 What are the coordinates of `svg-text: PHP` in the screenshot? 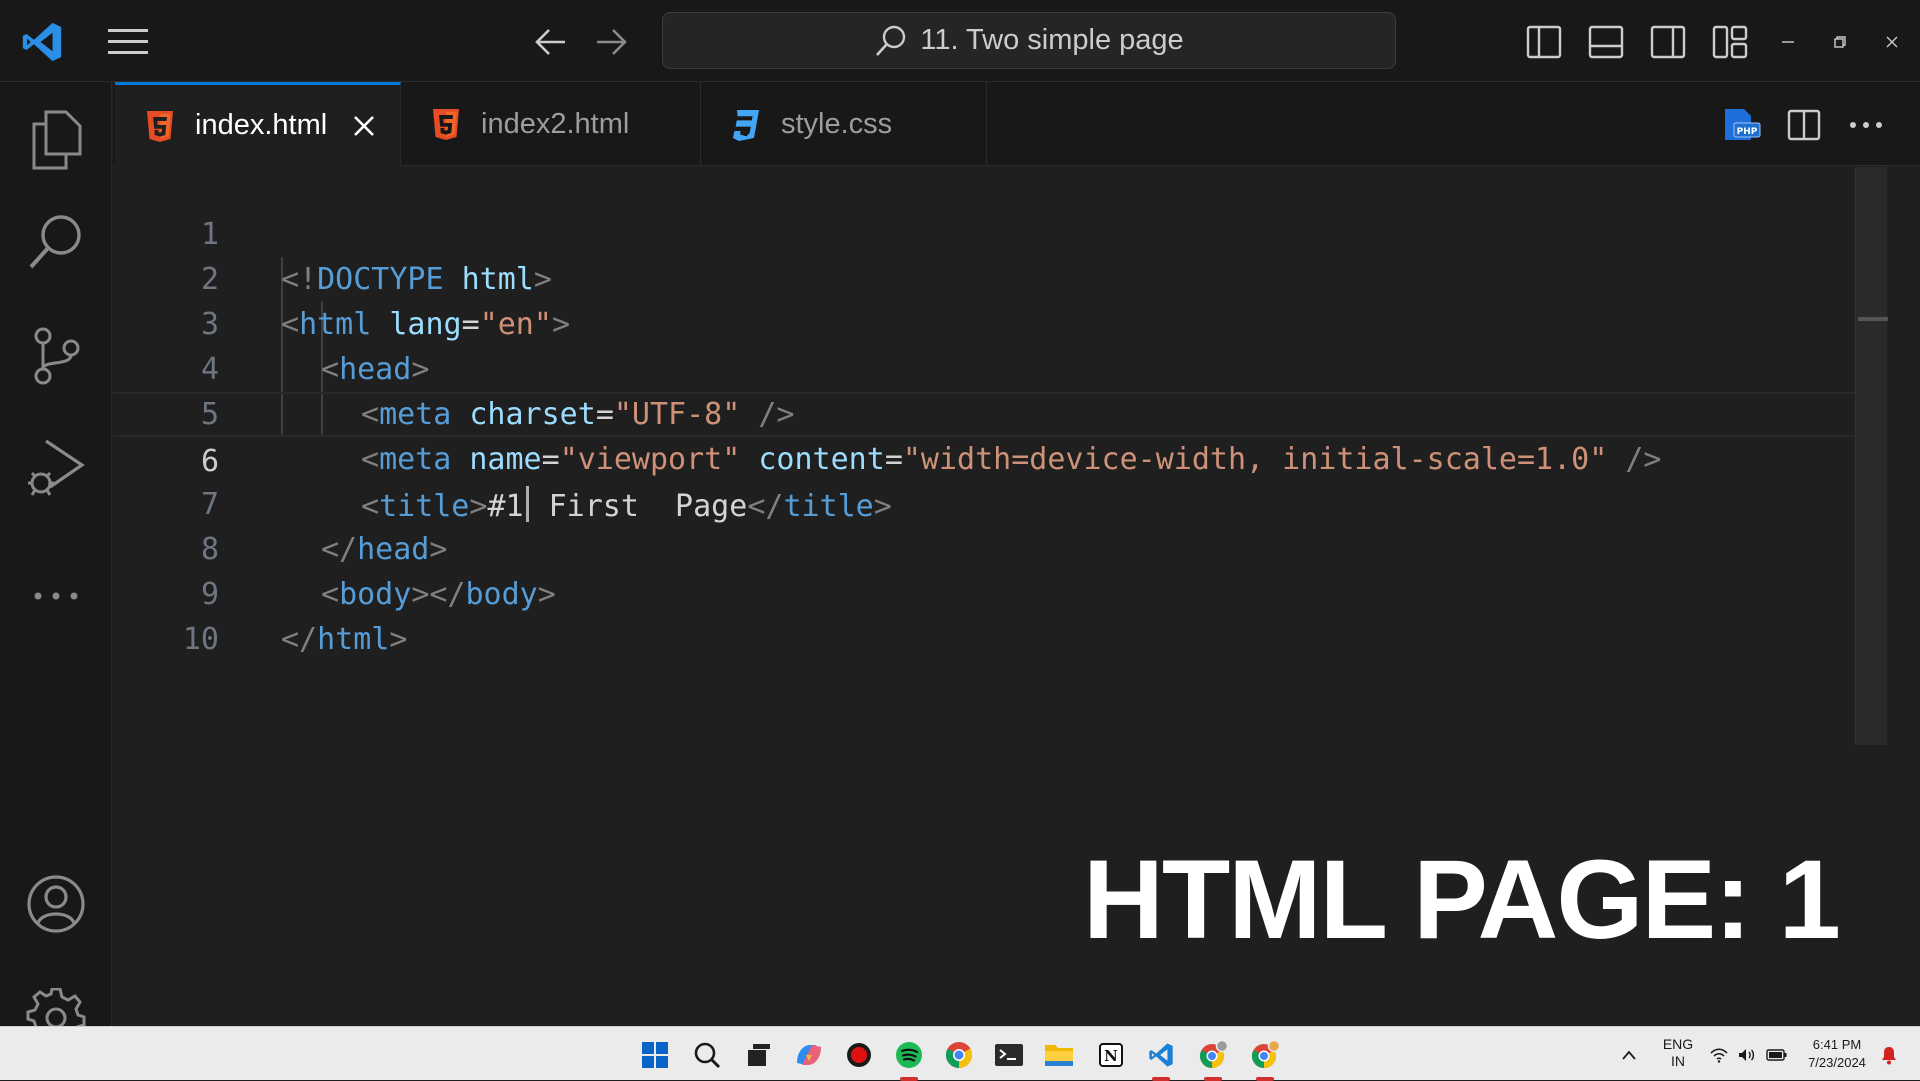 It's located at (1747, 132).